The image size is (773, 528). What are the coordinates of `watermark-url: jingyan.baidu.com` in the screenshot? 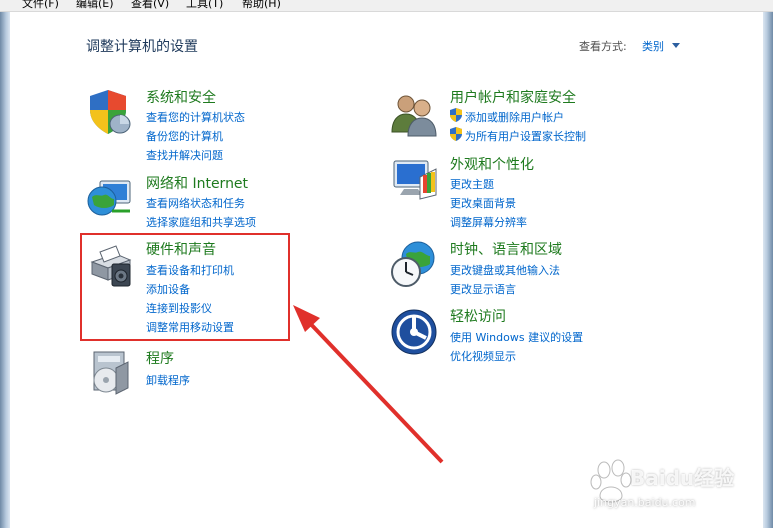 It's located at (645, 502).